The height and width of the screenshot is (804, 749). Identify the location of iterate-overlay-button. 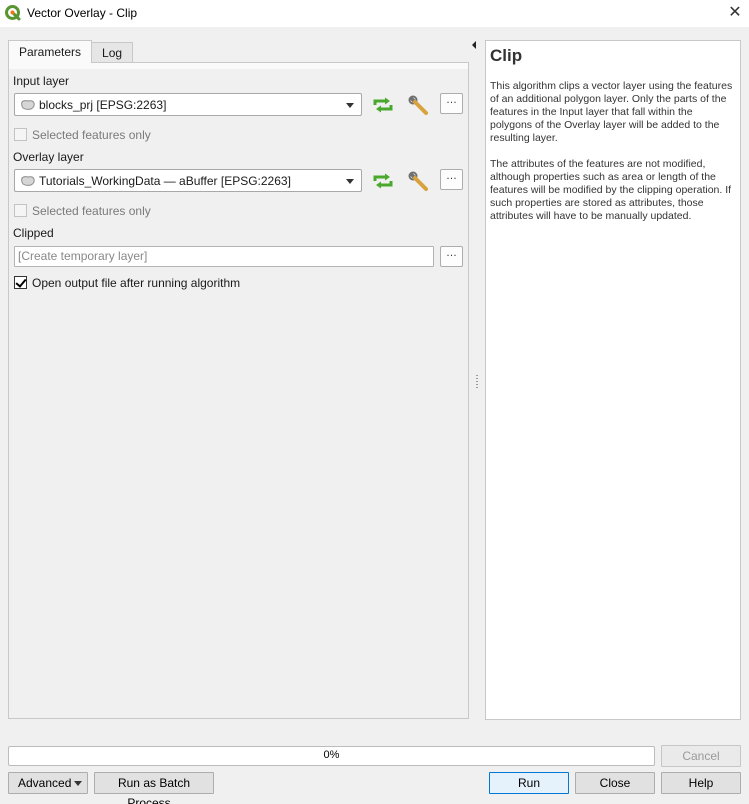
(383, 181).